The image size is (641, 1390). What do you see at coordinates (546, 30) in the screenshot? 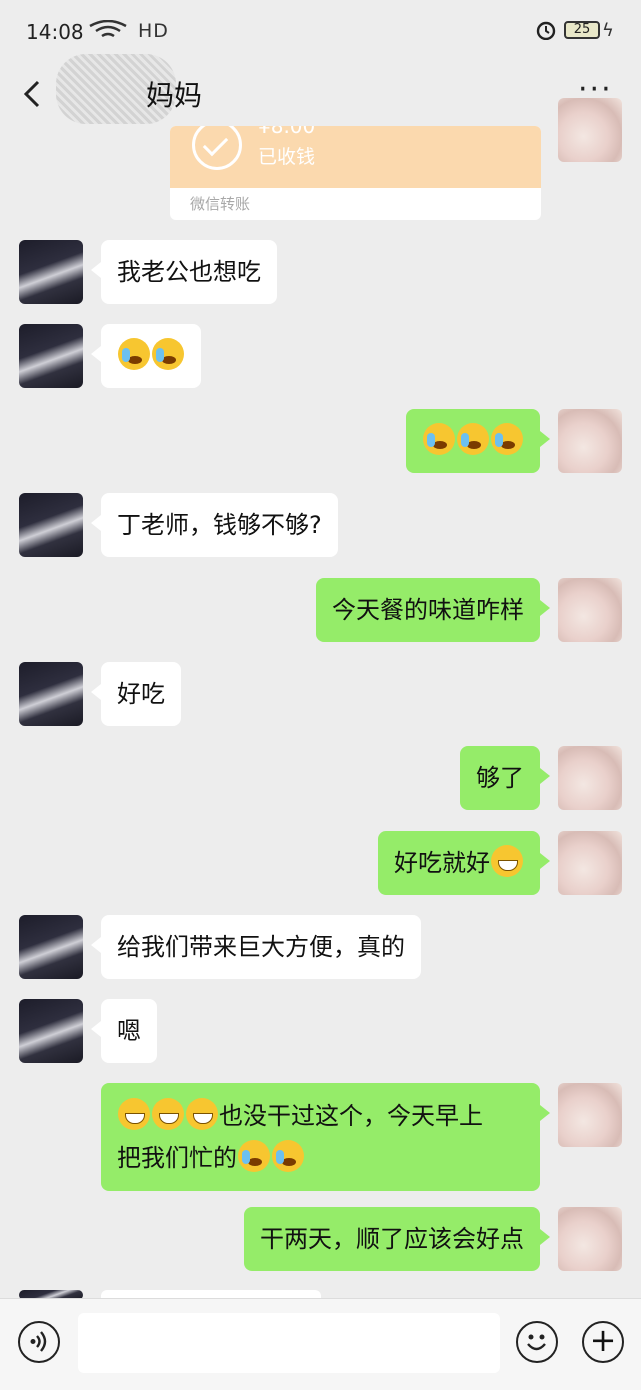
I see `alarm-icon` at bounding box center [546, 30].